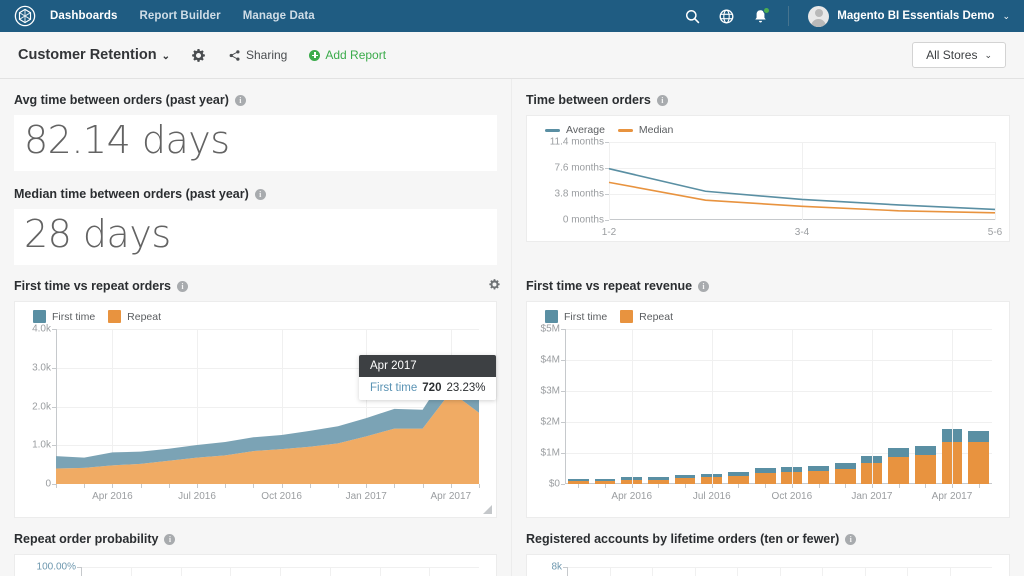  What do you see at coordinates (347, 55) in the screenshot?
I see `add-report-button: Add Report` at bounding box center [347, 55].